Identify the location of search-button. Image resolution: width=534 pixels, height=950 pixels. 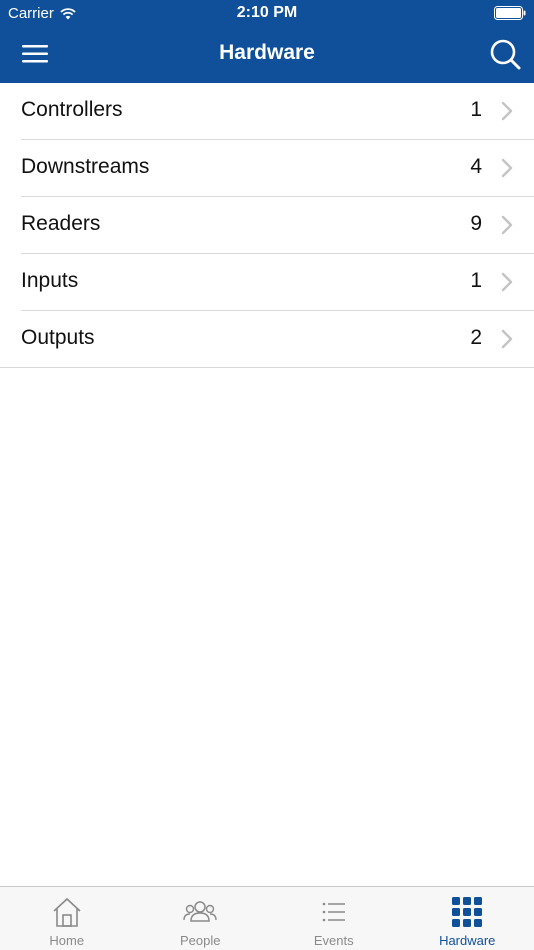
(506, 55).